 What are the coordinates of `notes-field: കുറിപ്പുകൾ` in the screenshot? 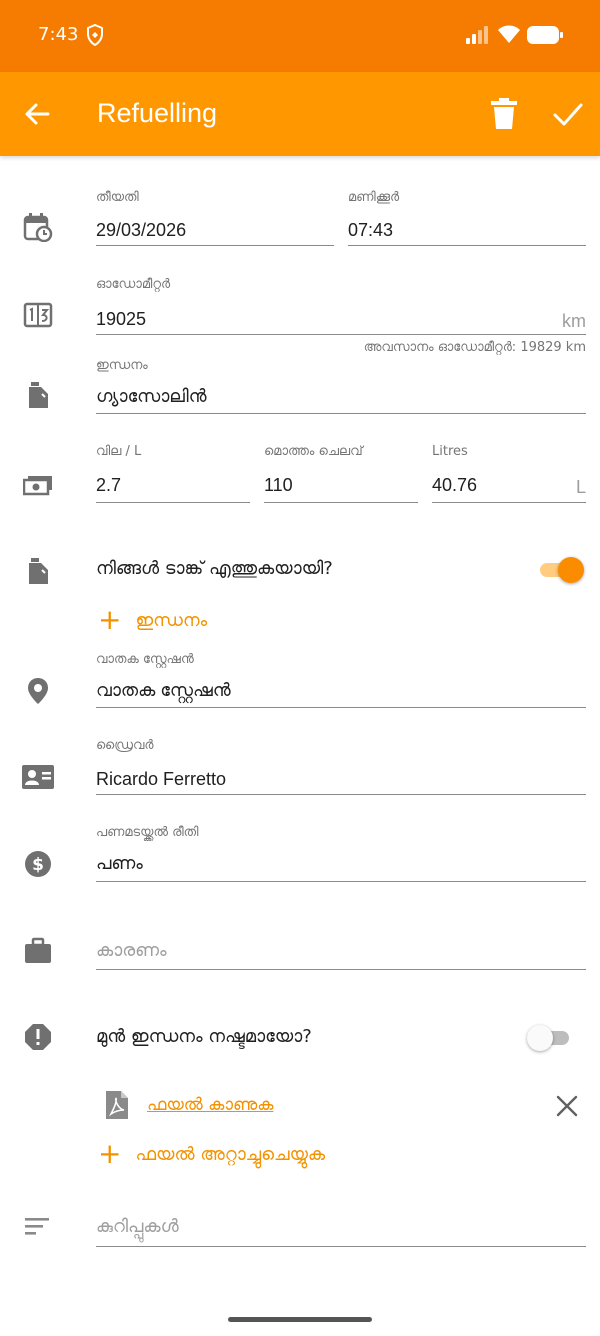 It's located at (341, 1231).